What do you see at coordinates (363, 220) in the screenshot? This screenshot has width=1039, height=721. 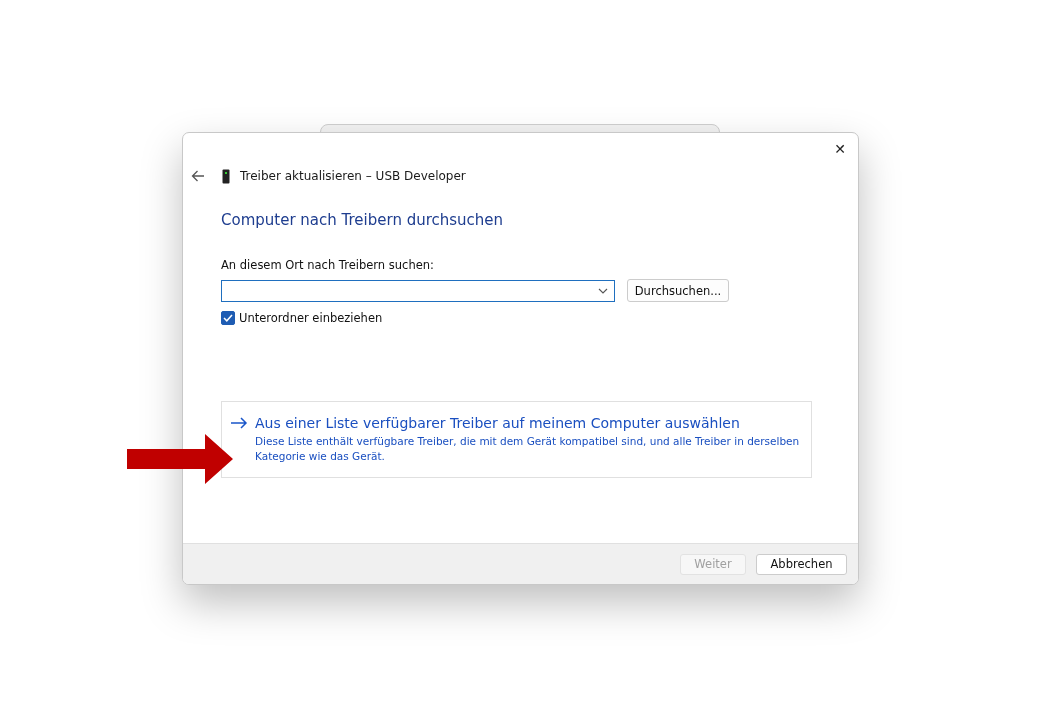 I see `page-heading: Computer nach Treibern durchsuchen` at bounding box center [363, 220].